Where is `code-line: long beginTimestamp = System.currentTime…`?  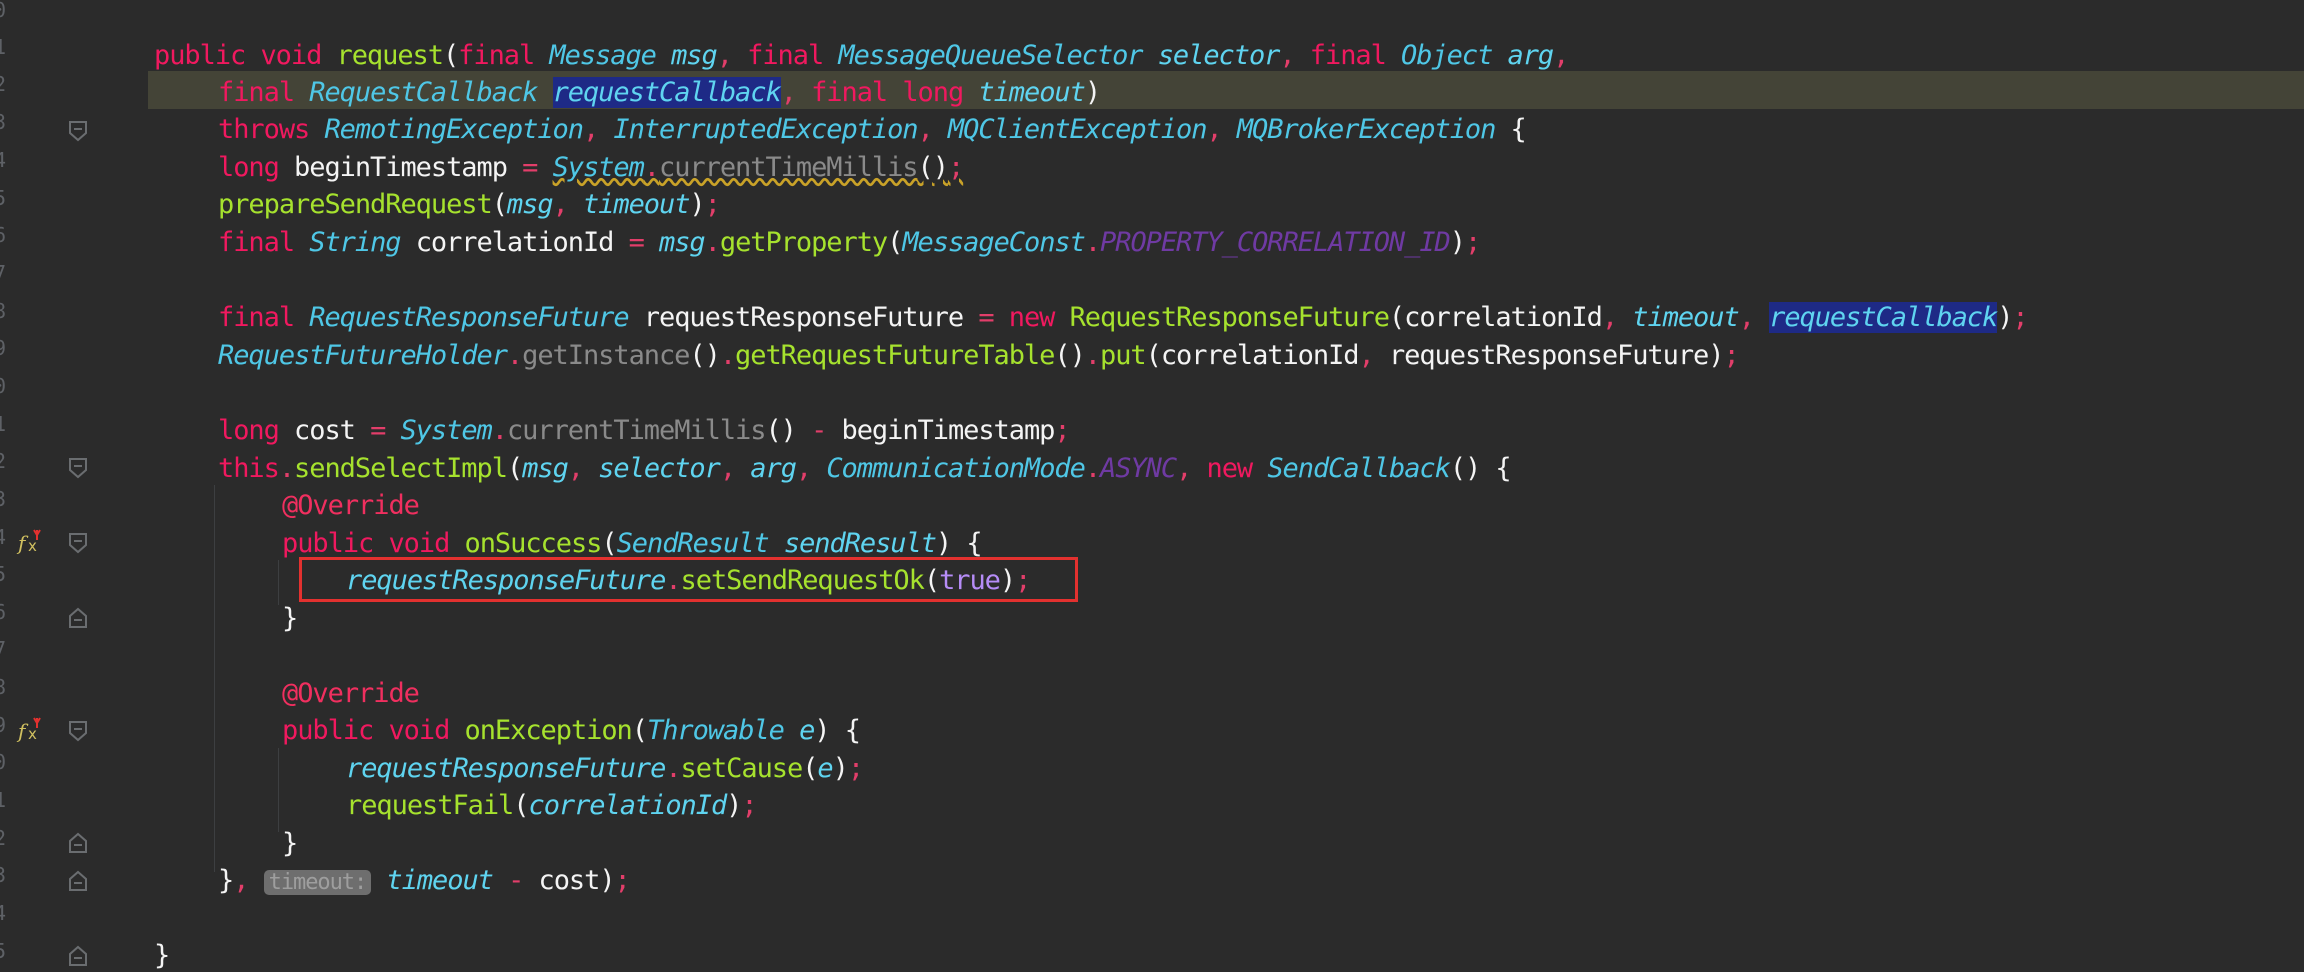
code-line: long beginTimestamp = System.currentTime… is located at coordinates (591, 167).